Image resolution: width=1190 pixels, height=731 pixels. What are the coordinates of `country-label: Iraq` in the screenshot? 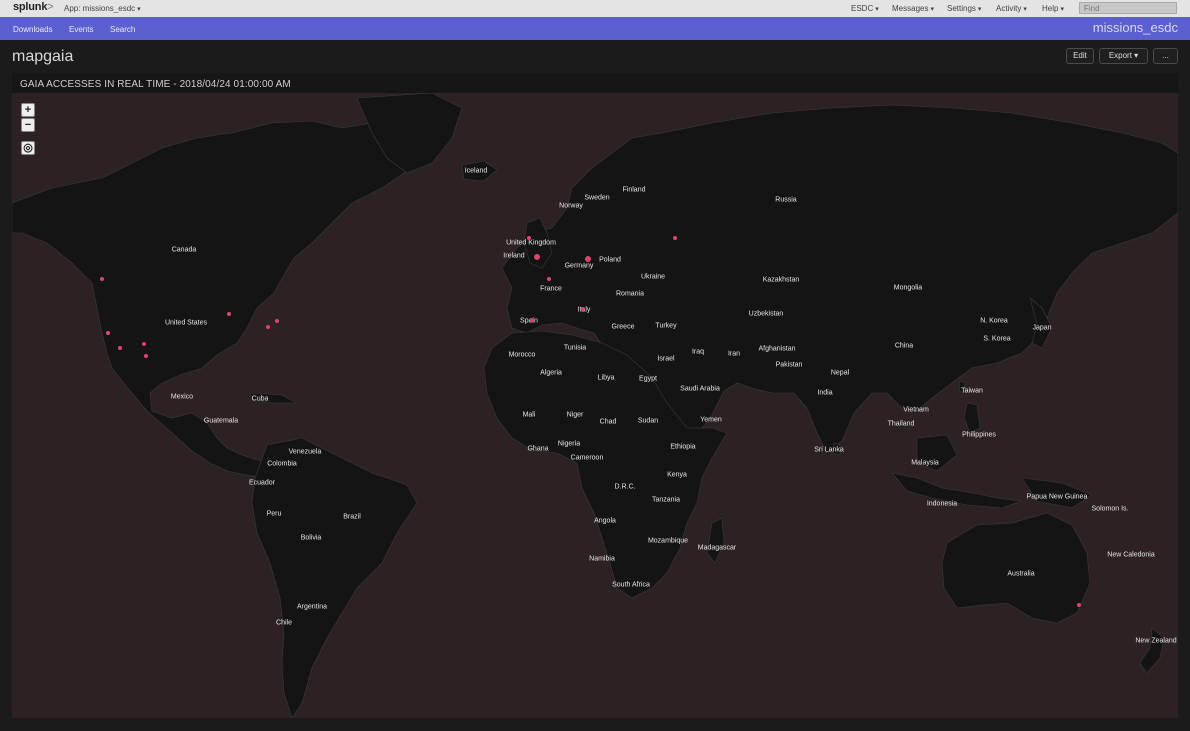 It's located at (698, 352).